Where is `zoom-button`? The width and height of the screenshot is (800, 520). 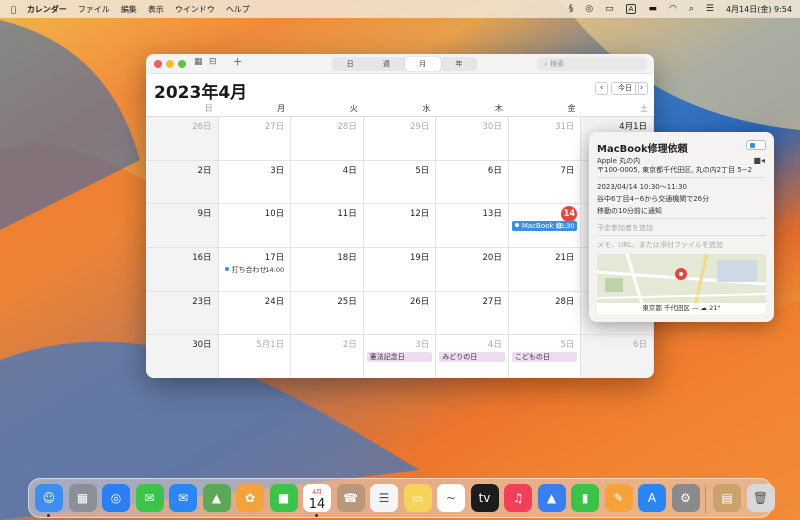
zoom-button is located at coordinates (182, 64).